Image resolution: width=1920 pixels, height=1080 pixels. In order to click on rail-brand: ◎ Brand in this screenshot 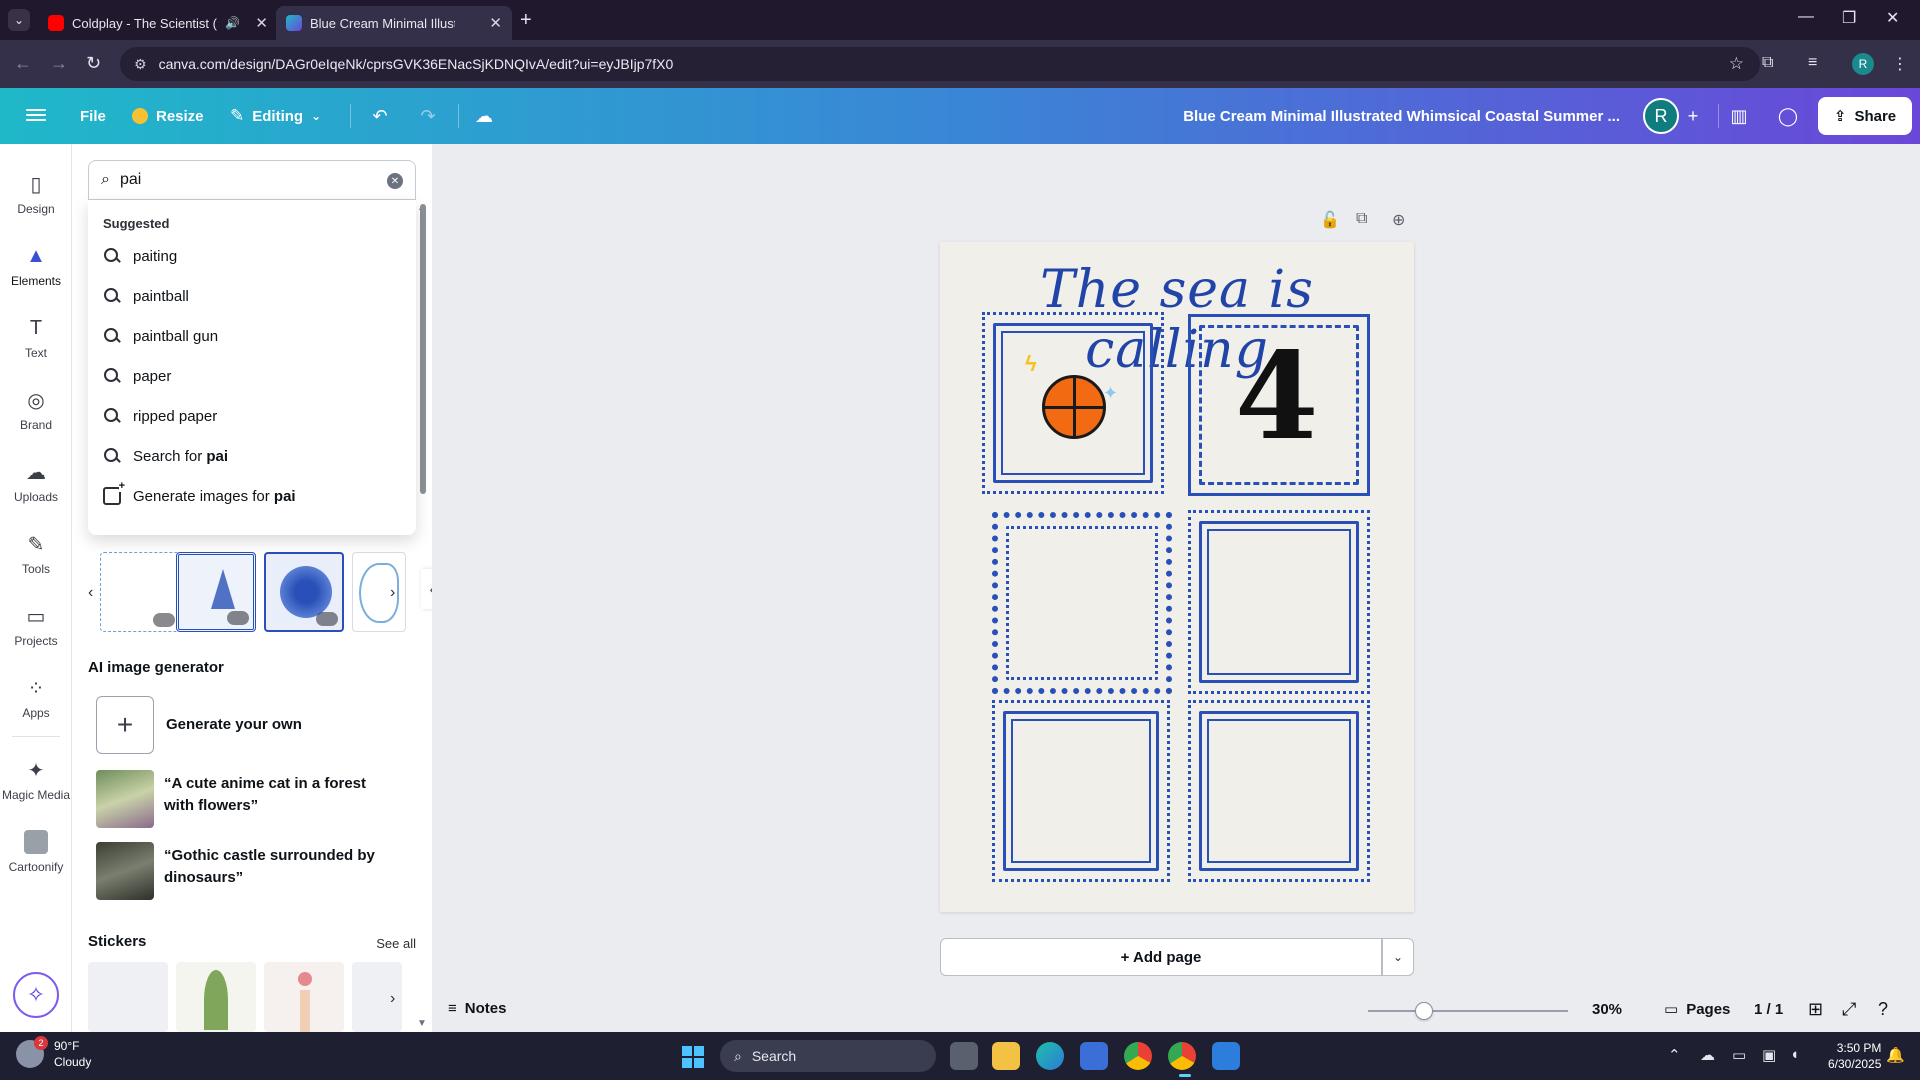, I will do `click(36, 410)`.